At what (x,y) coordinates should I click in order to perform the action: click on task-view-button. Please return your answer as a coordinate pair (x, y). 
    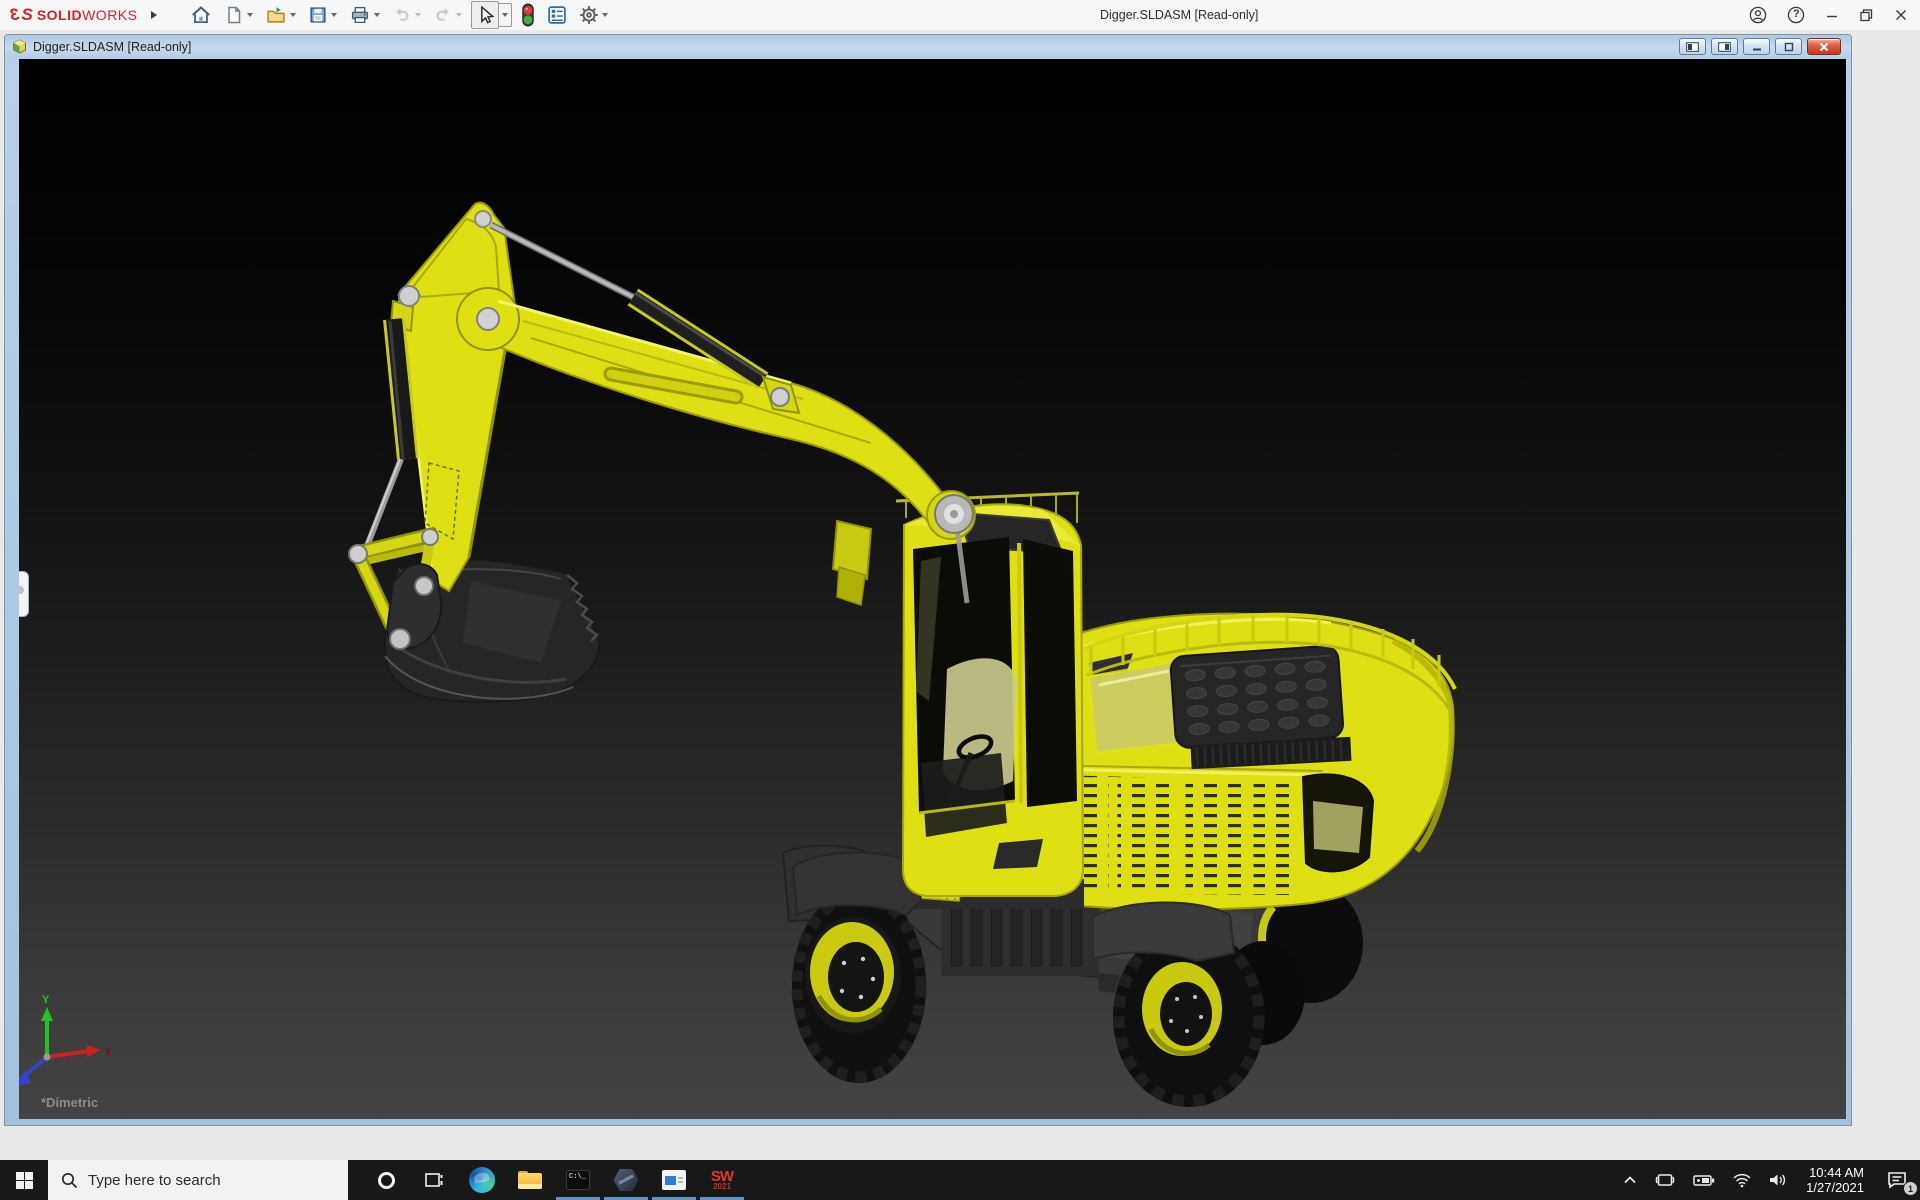
    Looking at the image, I should click on (434, 1180).